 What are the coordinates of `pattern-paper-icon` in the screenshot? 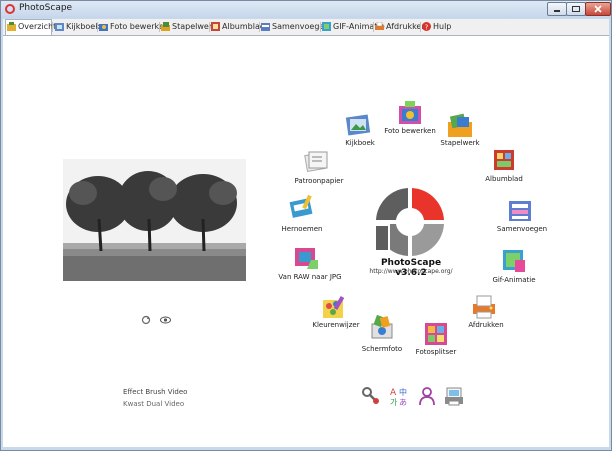 It's located at (316, 162).